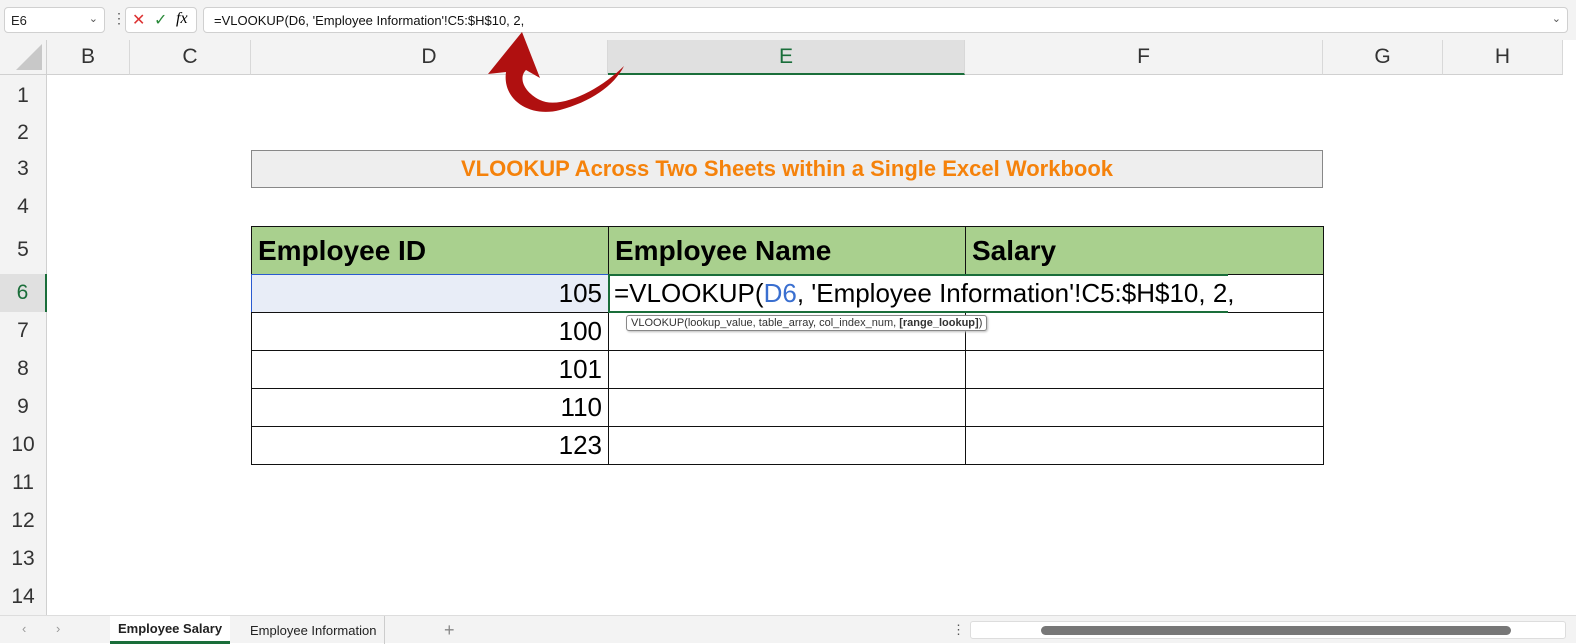 This screenshot has height=644, width=1576. What do you see at coordinates (23, 133) in the screenshot?
I see `row-header: 2` at bounding box center [23, 133].